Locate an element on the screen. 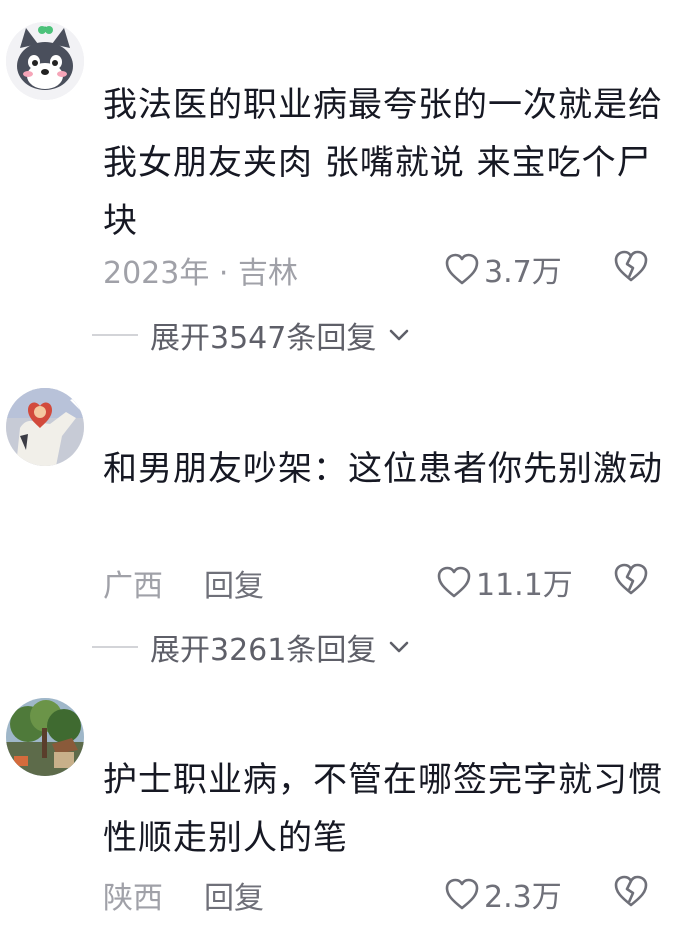  like-button: 3.7万 is located at coordinates (503, 269).